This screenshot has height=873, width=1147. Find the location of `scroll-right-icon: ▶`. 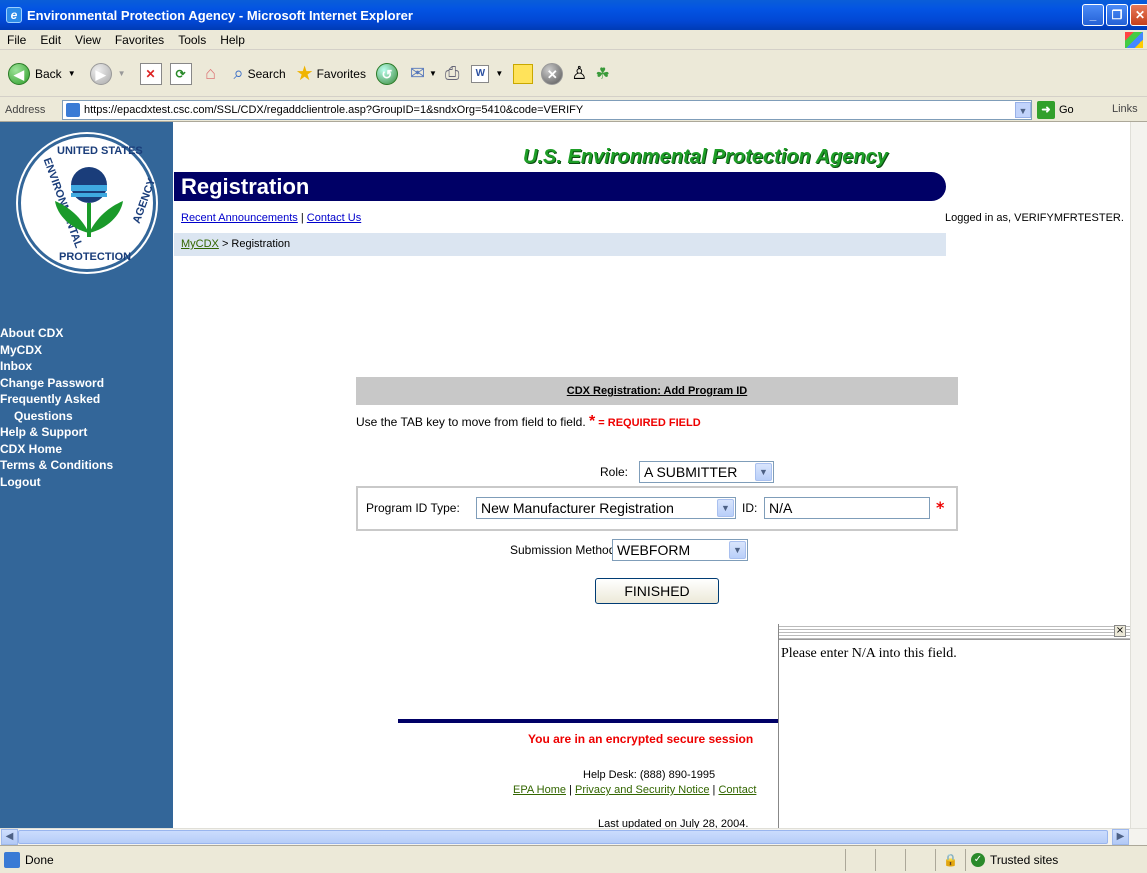

scroll-right-icon: ▶ is located at coordinates (1120, 837).